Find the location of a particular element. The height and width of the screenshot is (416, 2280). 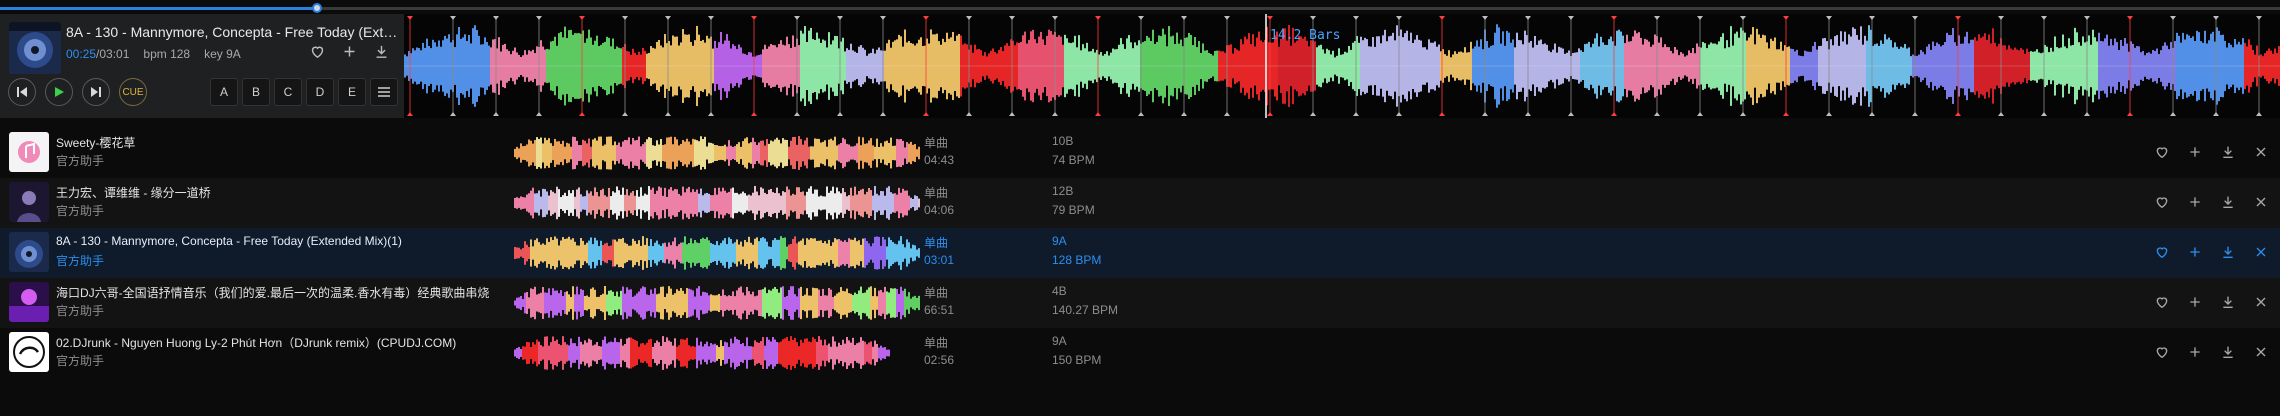

album-cover is located at coordinates (35, 48).